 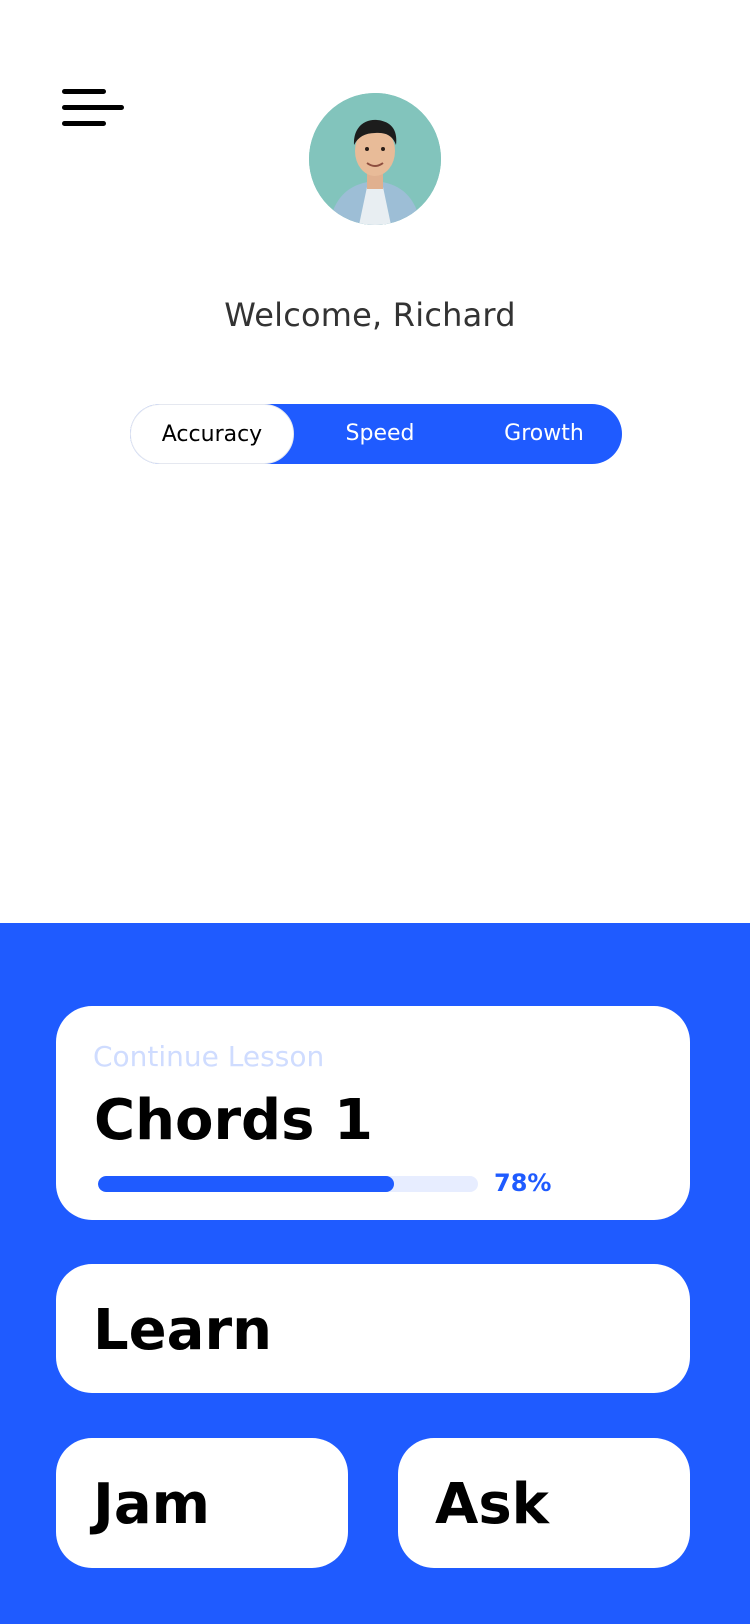 I want to click on stats-tabs: Accuracy Speed Growth, so click(x=376, y=434).